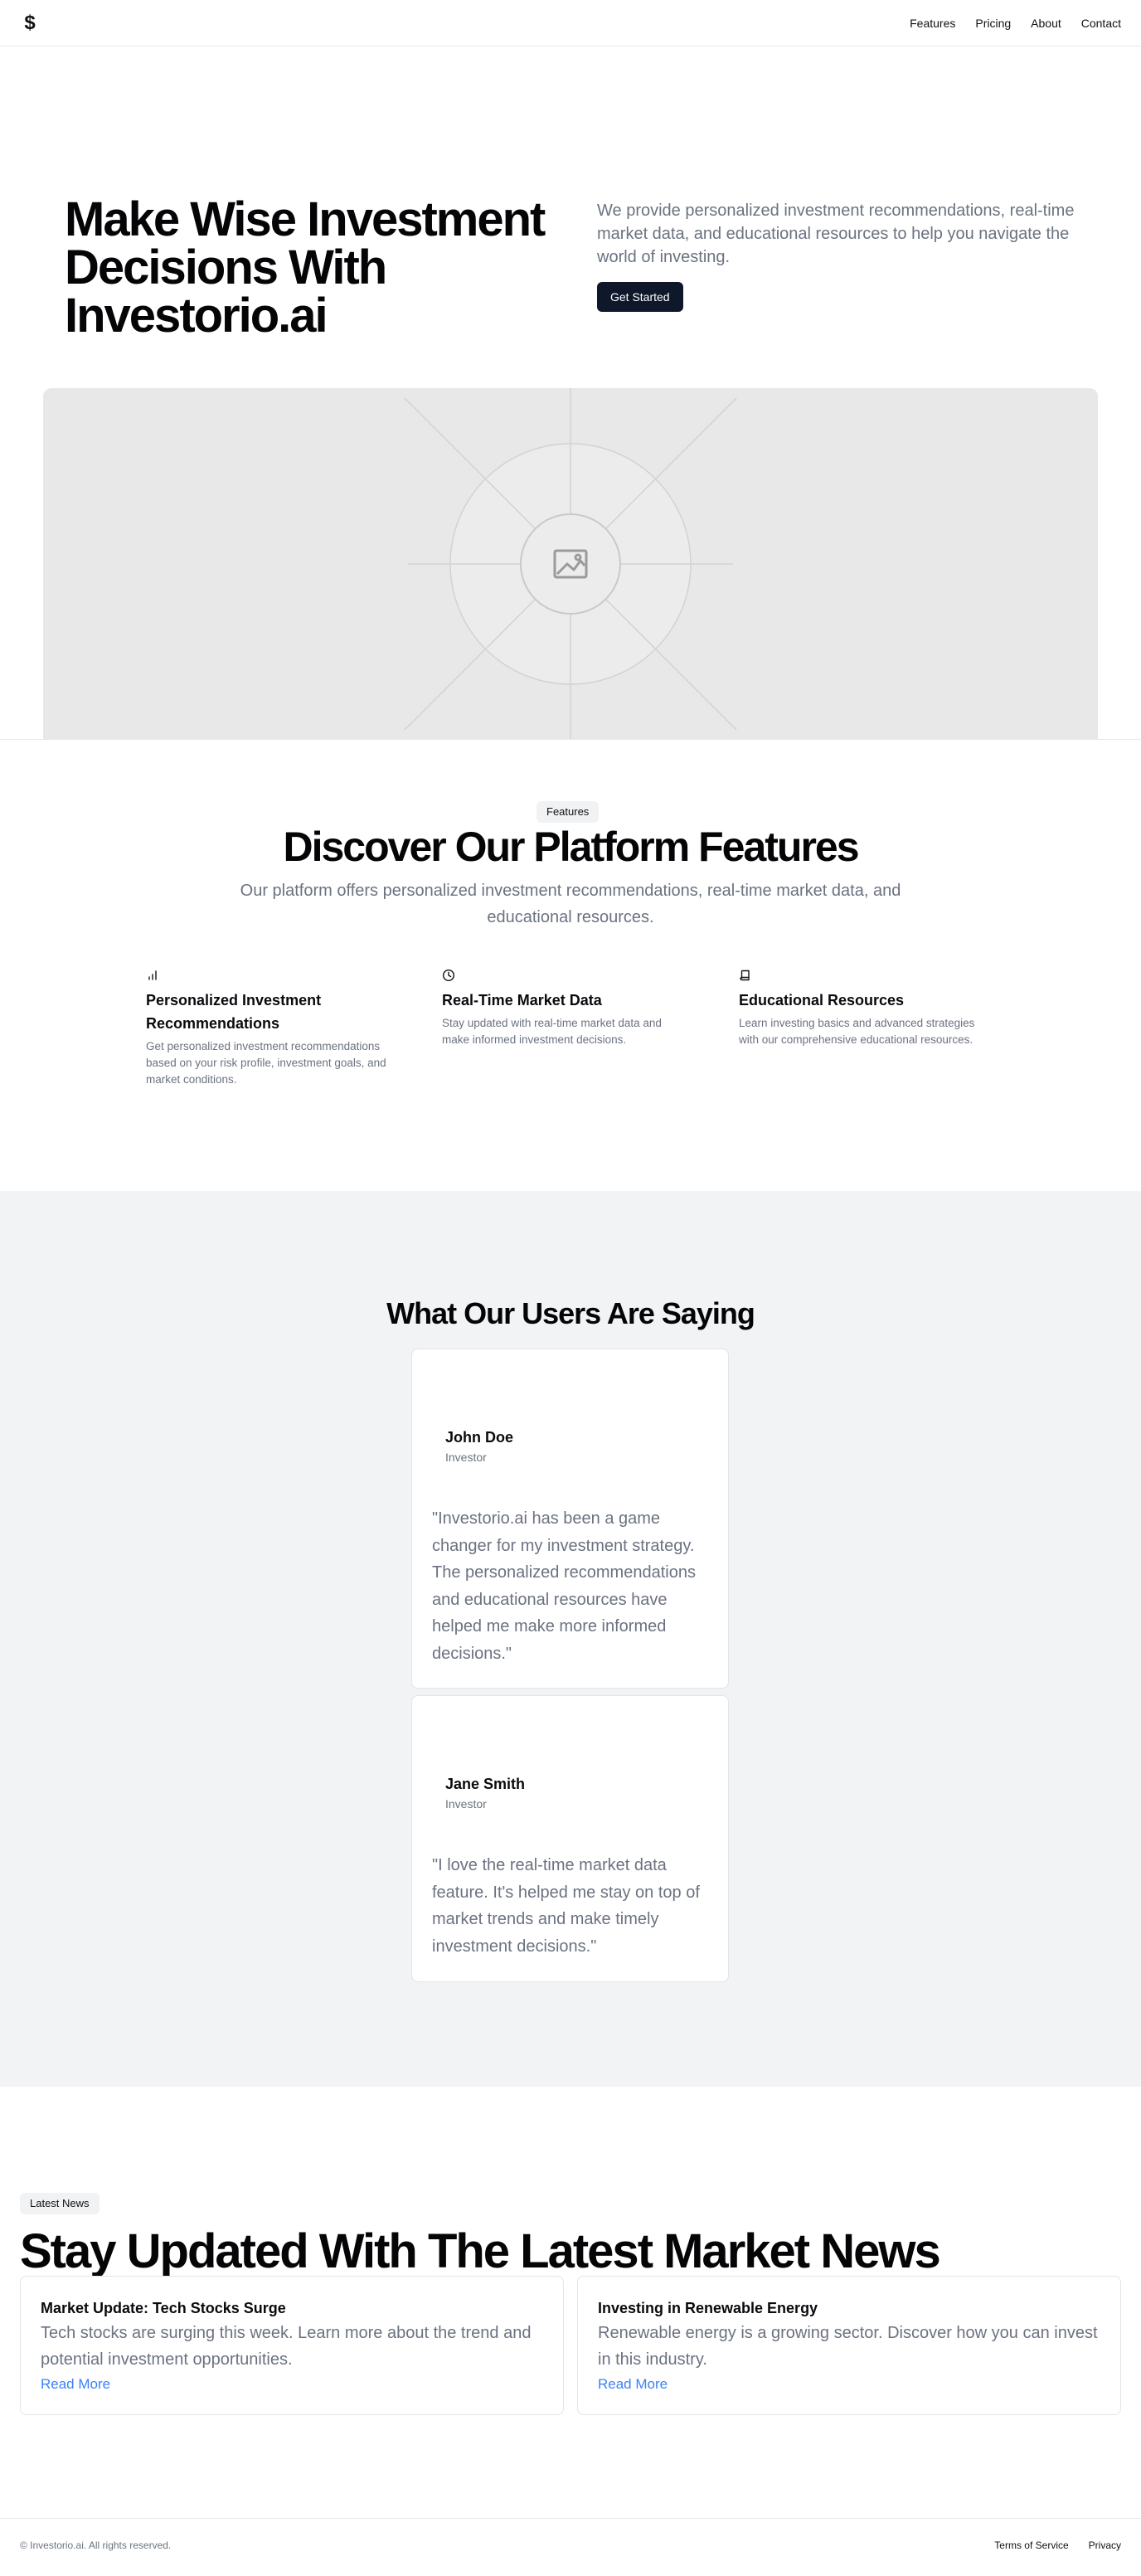 This screenshot has height=2576, width=1141. What do you see at coordinates (1031, 2546) in the screenshot?
I see `terms-link: Terms of Service` at bounding box center [1031, 2546].